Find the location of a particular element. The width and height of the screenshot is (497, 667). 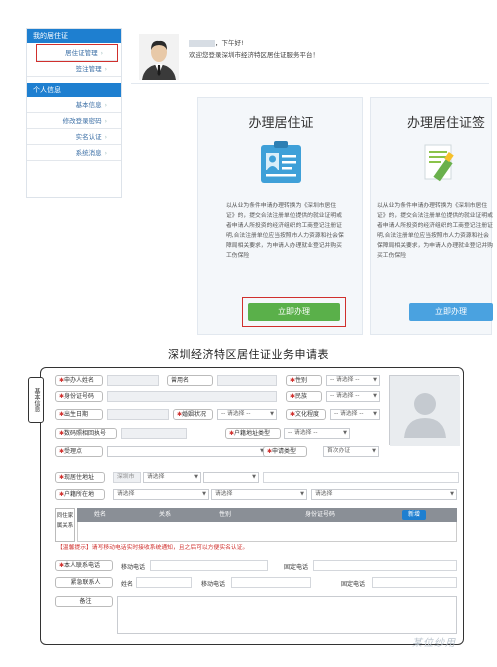

hukou-district-select: 请选择 ▼ is located at coordinates (384, 494).